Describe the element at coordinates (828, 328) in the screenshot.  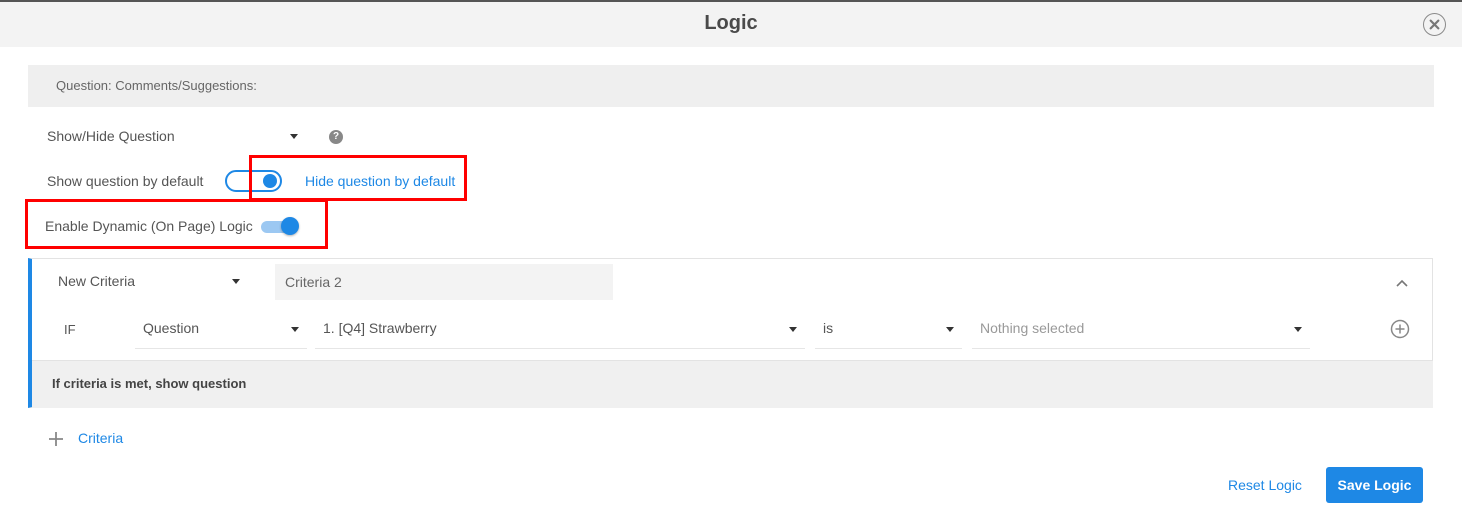
I see `condition-operator-value: is` at that location.